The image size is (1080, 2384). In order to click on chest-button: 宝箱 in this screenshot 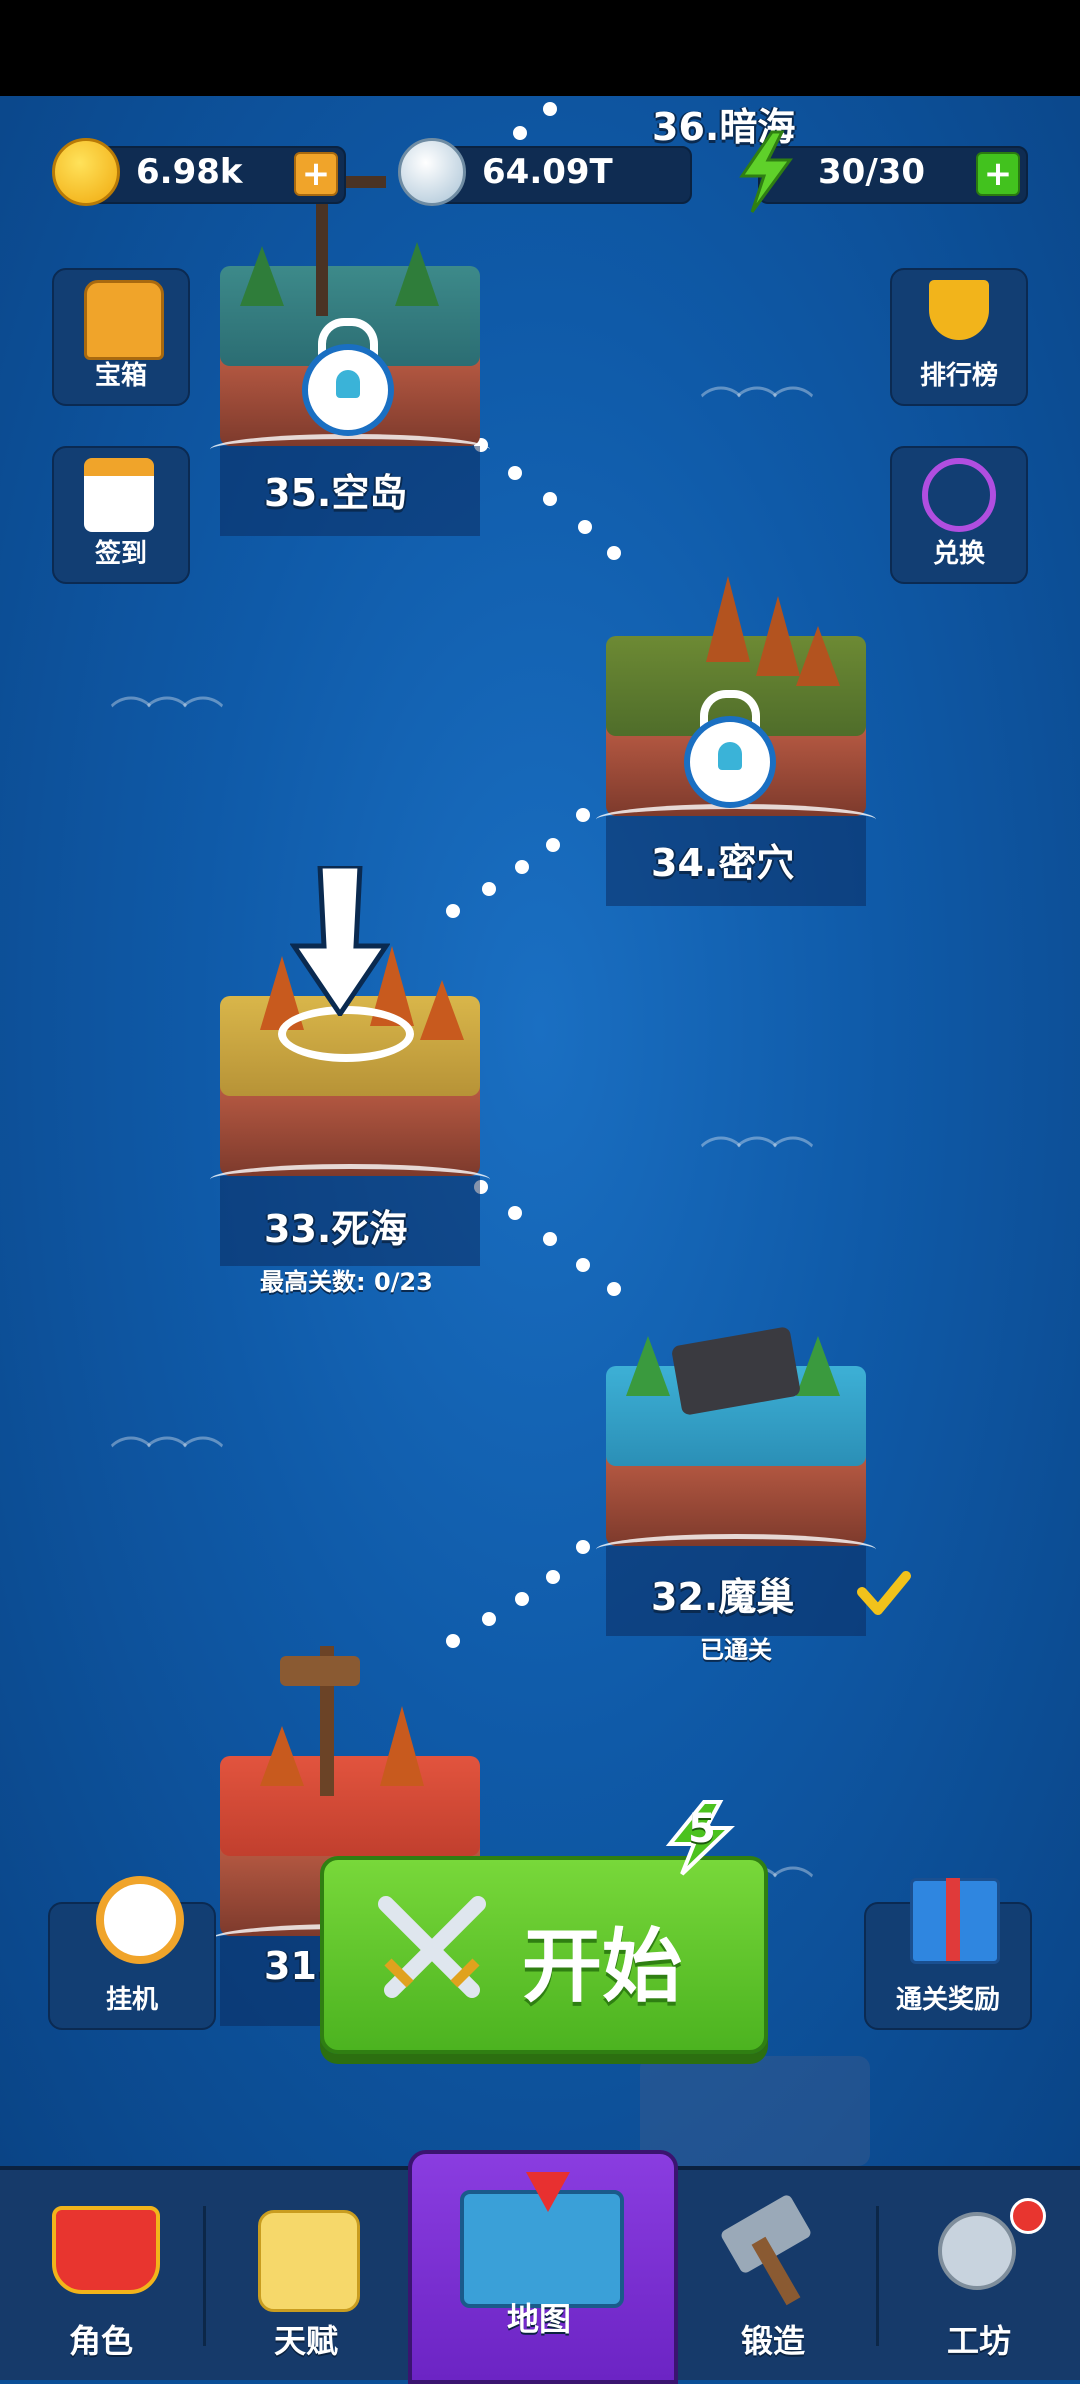, I will do `click(121, 337)`.